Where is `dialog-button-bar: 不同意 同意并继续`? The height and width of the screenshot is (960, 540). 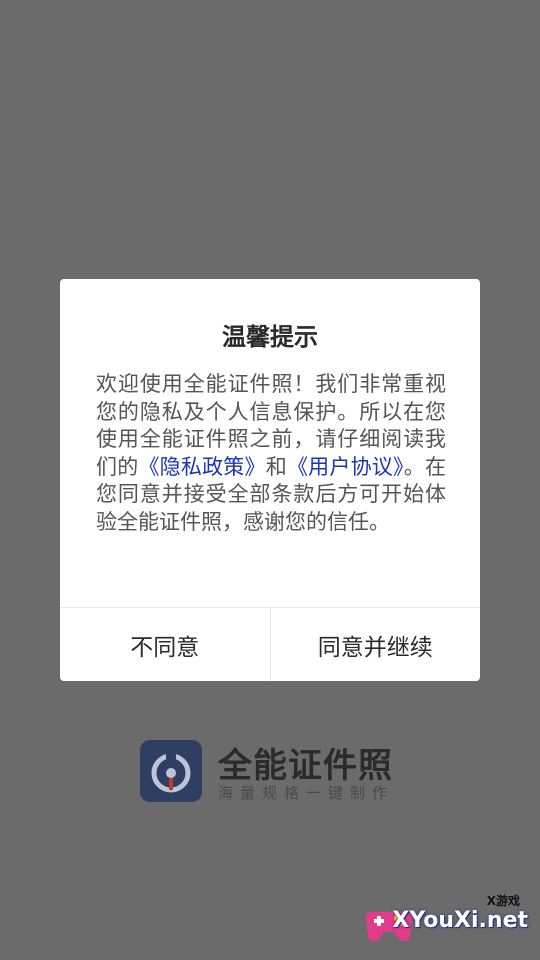 dialog-button-bar: 不同意 同意并继续 is located at coordinates (270, 644).